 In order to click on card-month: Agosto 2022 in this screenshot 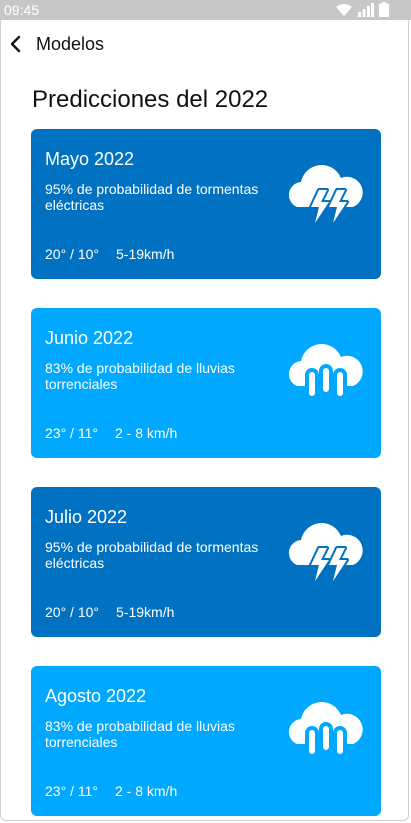, I will do `click(96, 696)`.